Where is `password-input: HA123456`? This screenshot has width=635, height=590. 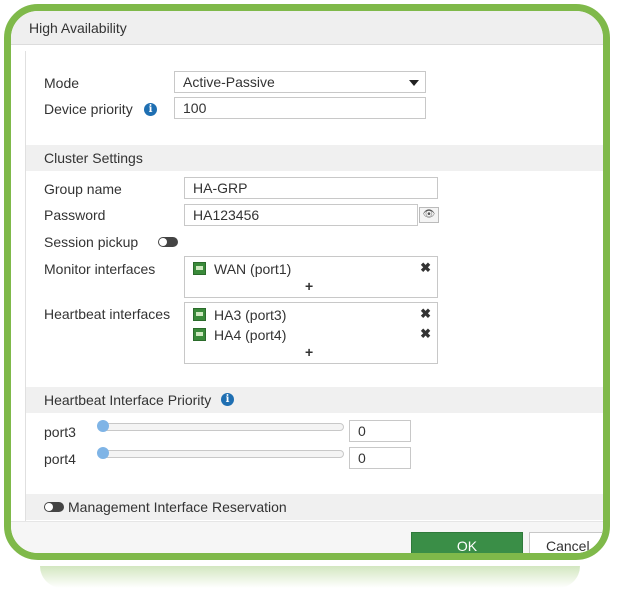 password-input: HA123456 is located at coordinates (301, 215).